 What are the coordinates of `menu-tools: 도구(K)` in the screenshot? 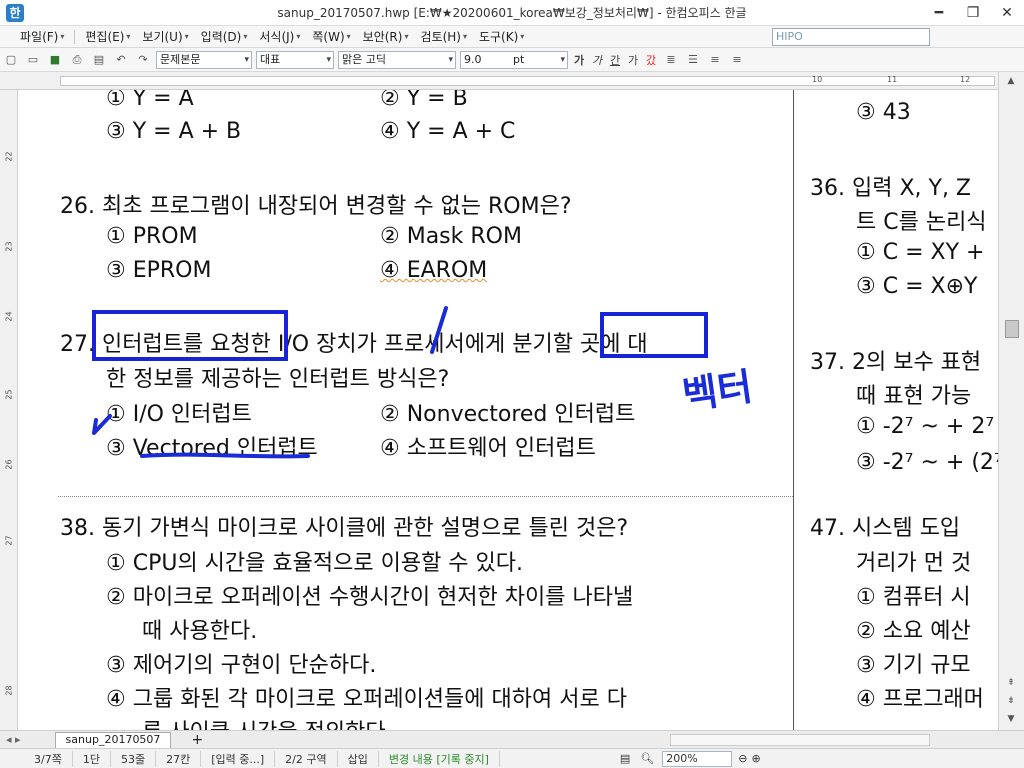 It's located at (498, 36).